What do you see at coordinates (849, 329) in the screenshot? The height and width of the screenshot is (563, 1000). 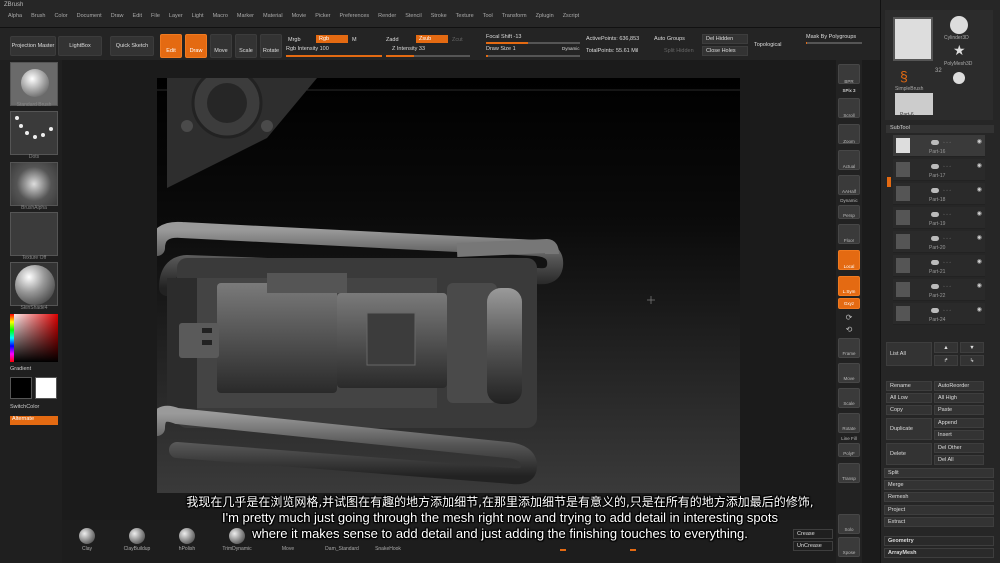 I see `rotate-y-icon: ⟲` at bounding box center [849, 329].